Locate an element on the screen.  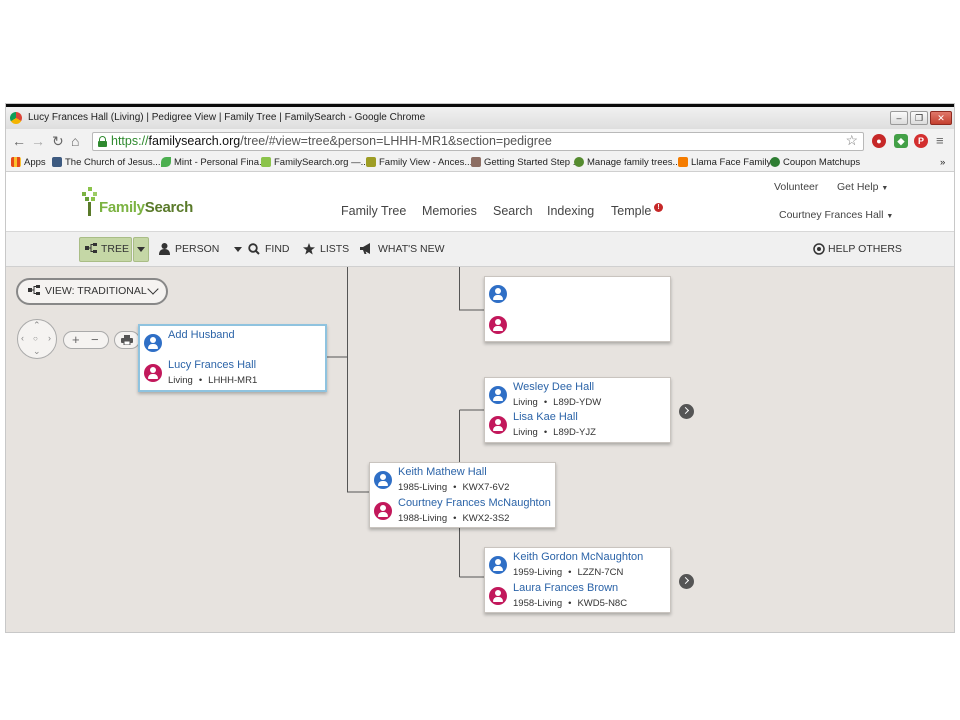
find-button: FIND is located at coordinates (269, 249).